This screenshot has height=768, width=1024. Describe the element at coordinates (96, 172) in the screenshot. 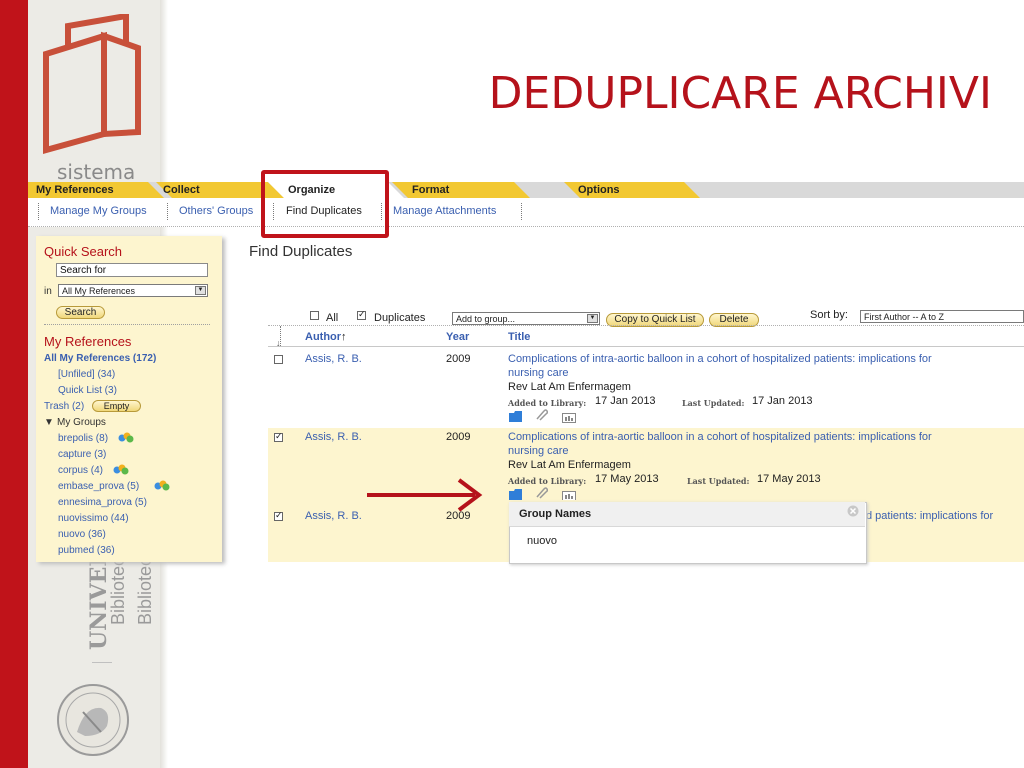

I see `logo-label: sistema` at that location.